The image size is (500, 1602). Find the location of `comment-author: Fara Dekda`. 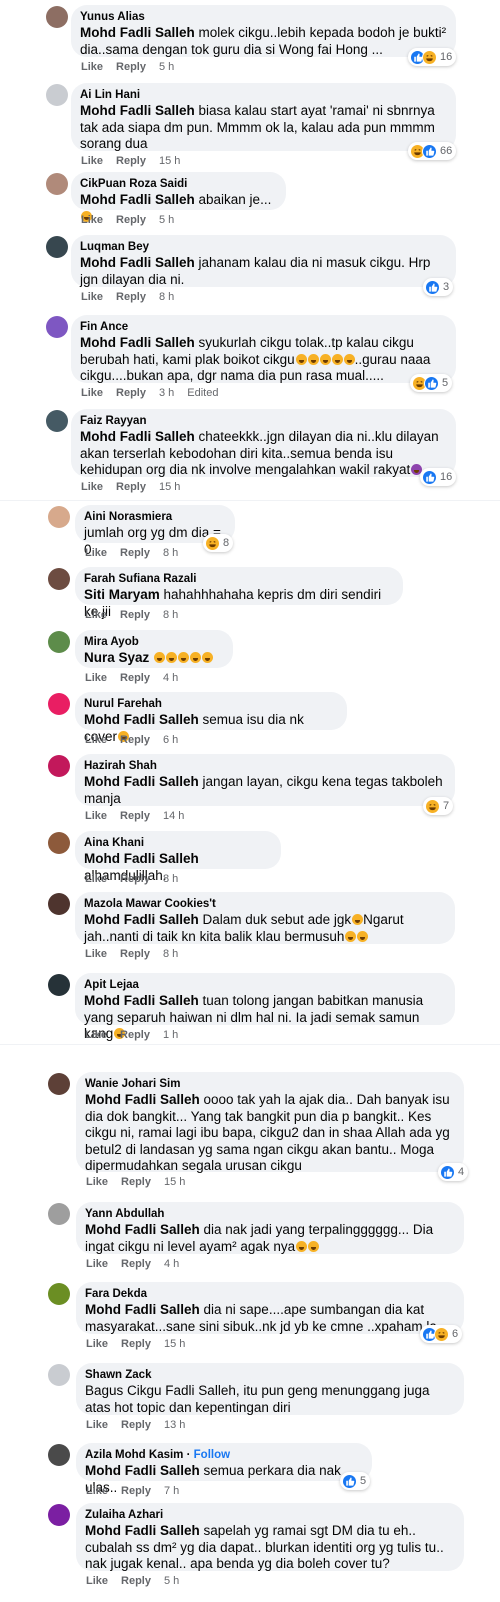

comment-author: Fara Dekda is located at coordinates (270, 1294).